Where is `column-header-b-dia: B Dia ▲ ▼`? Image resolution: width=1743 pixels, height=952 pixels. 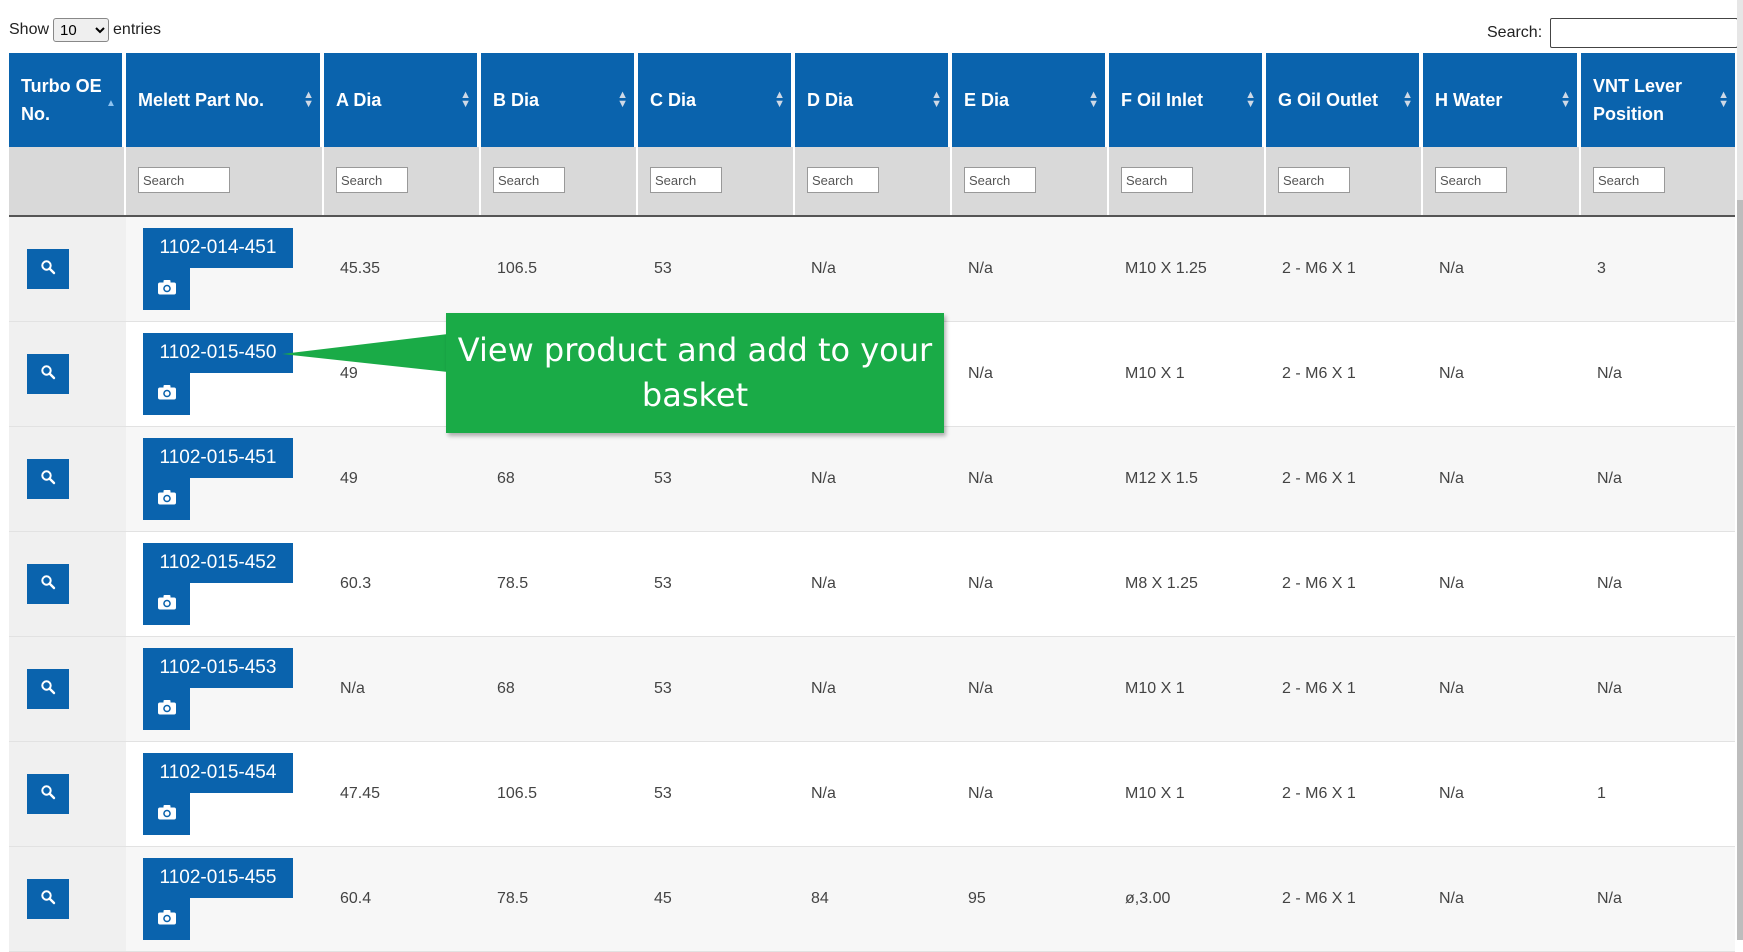
column-header-b-dia: B Dia ▲ ▼ is located at coordinates (559, 100).